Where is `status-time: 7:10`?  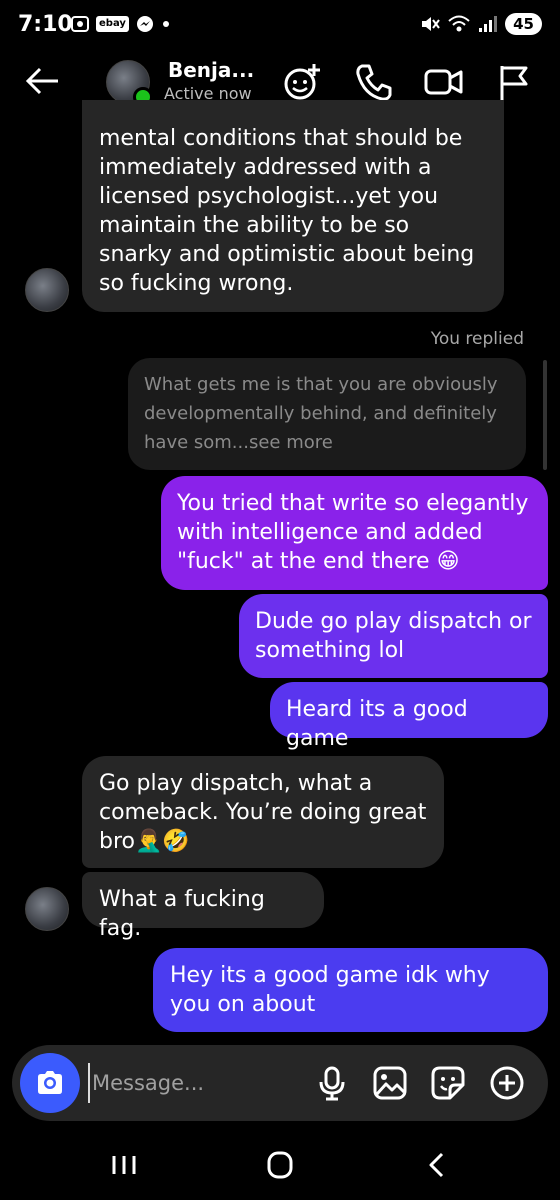
status-time: 7:10 is located at coordinates (45, 24).